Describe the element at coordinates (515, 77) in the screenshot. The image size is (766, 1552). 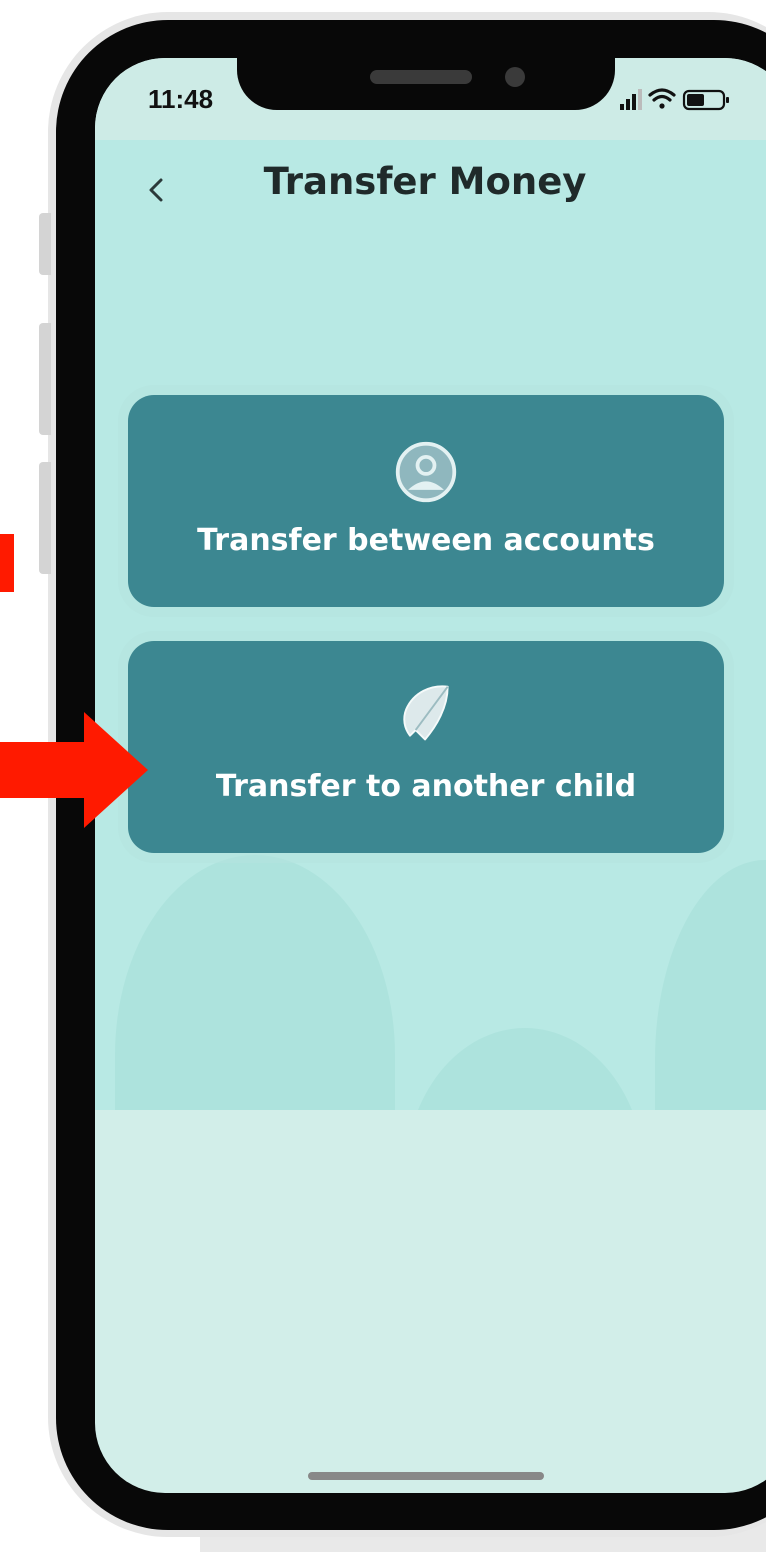
I see `front-camera` at that location.